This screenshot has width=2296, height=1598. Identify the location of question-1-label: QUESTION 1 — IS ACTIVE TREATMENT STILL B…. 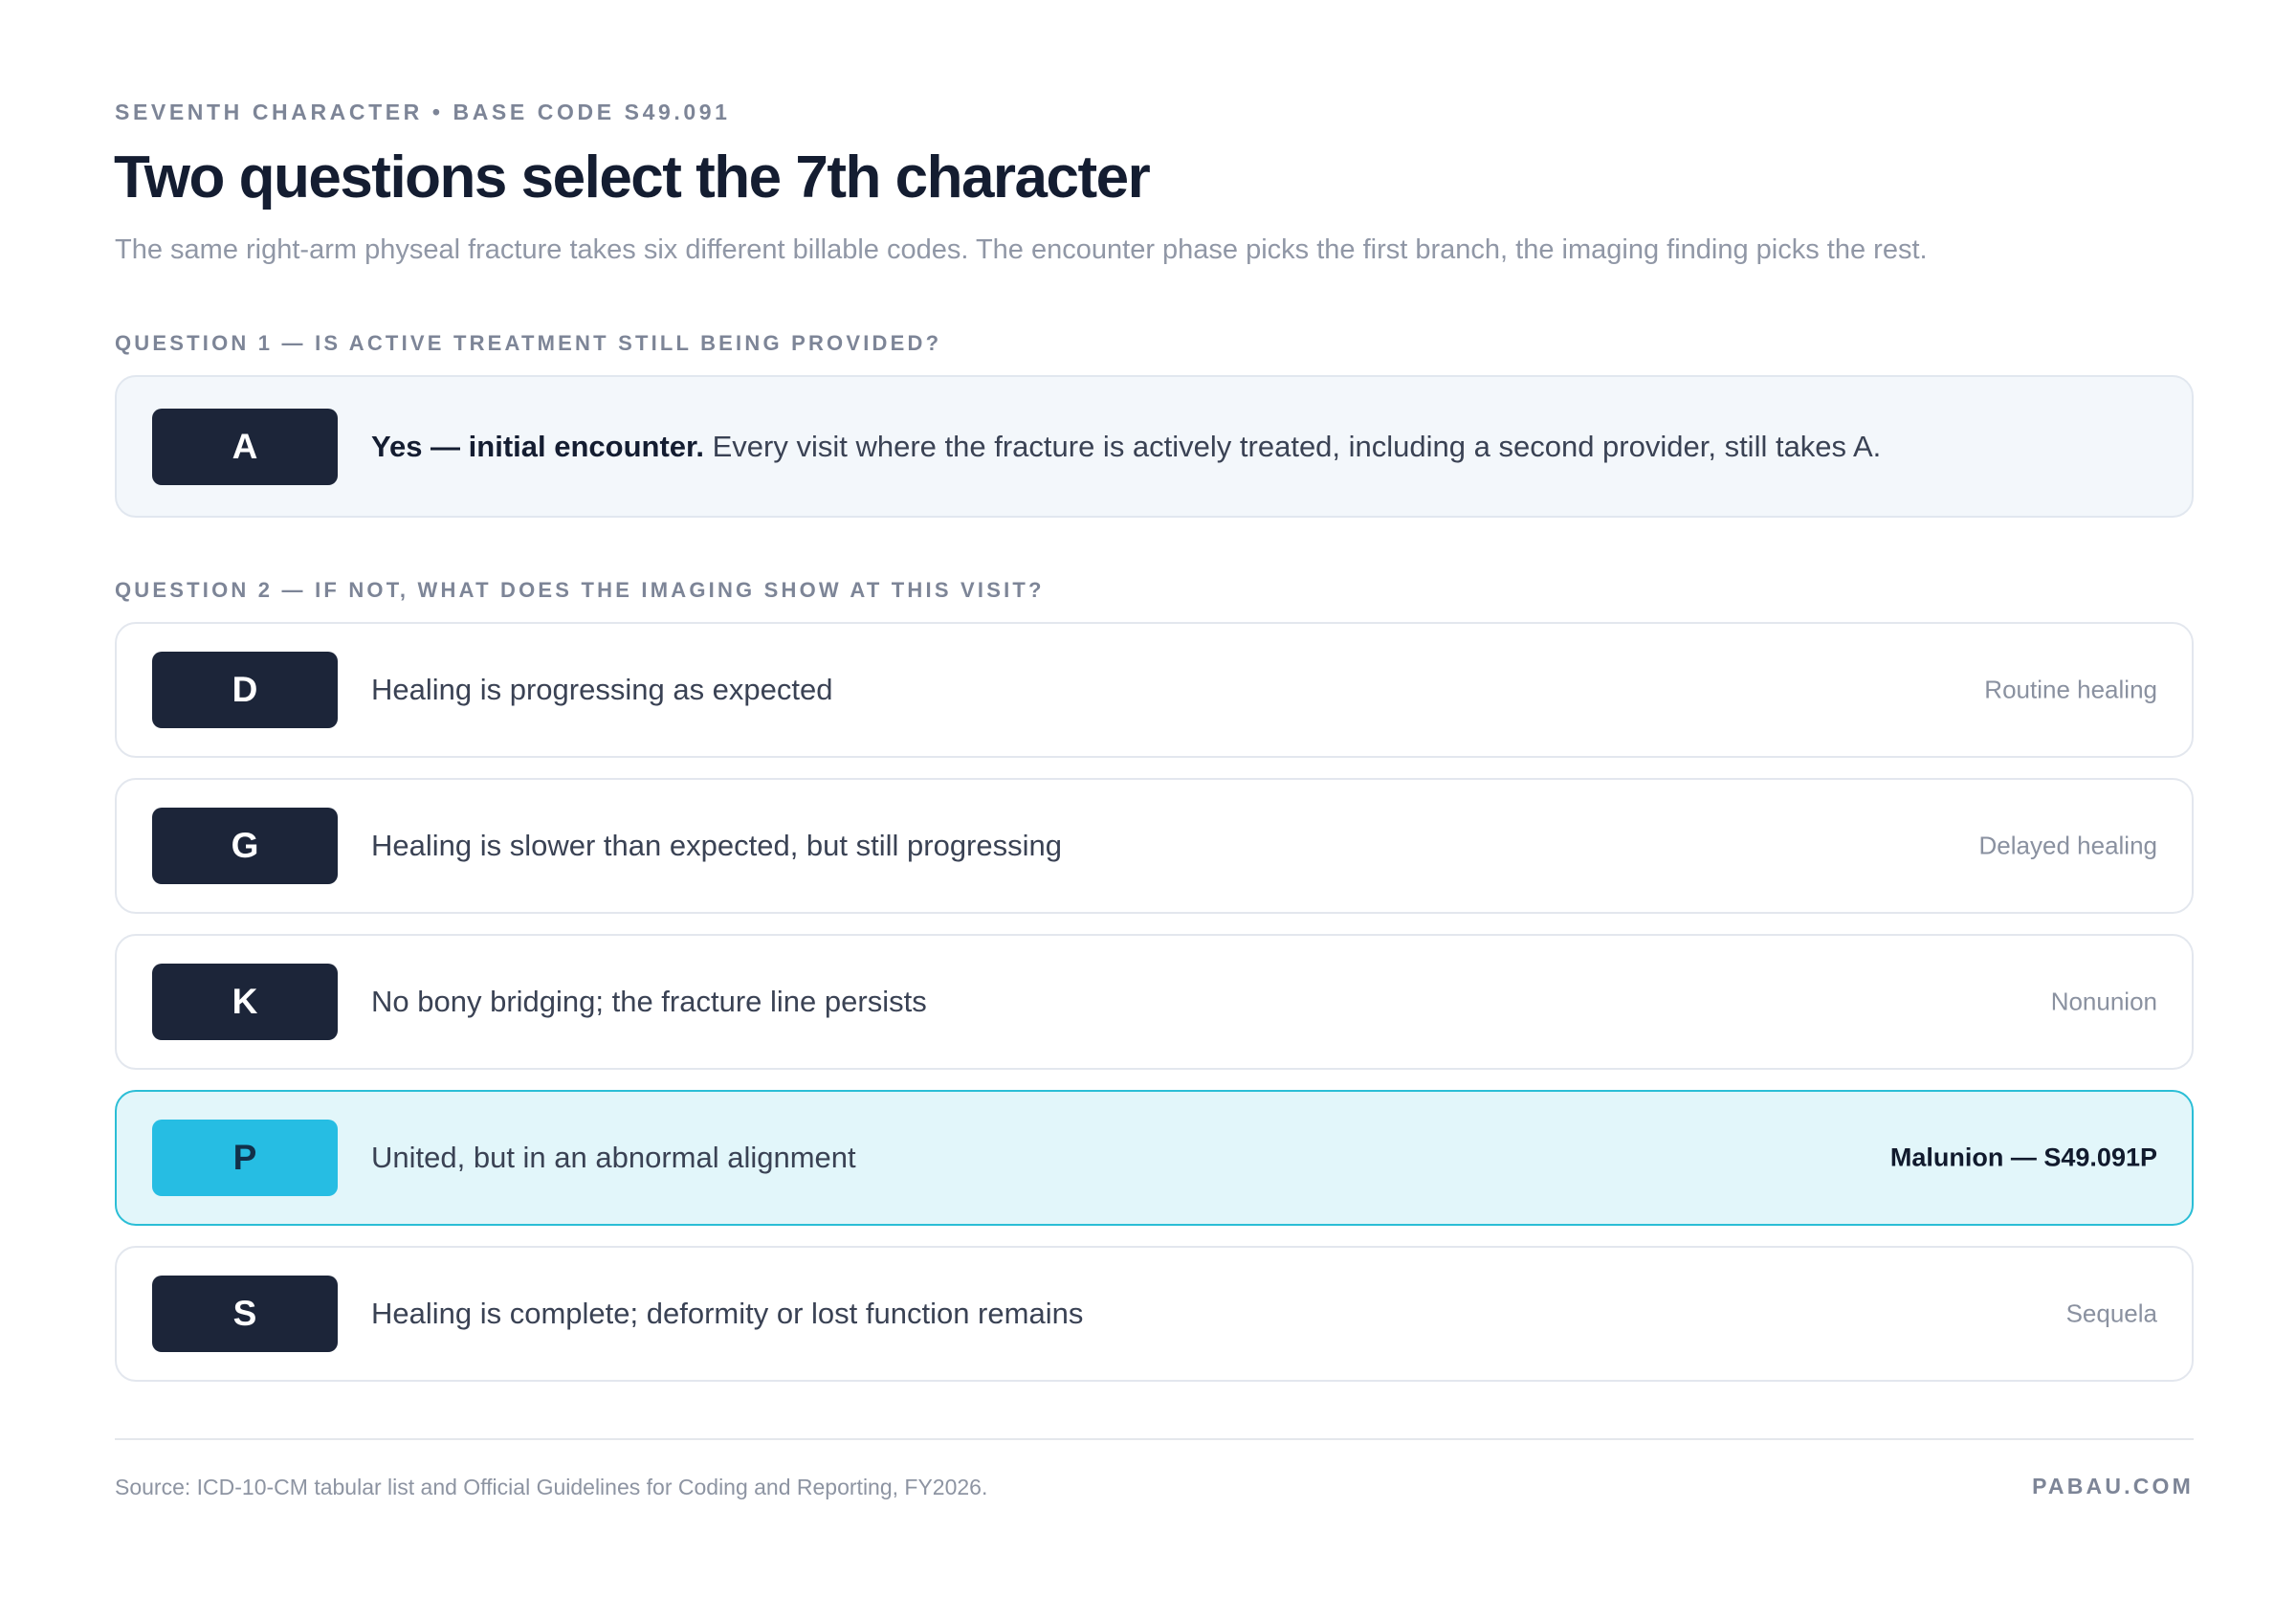
(528, 343).